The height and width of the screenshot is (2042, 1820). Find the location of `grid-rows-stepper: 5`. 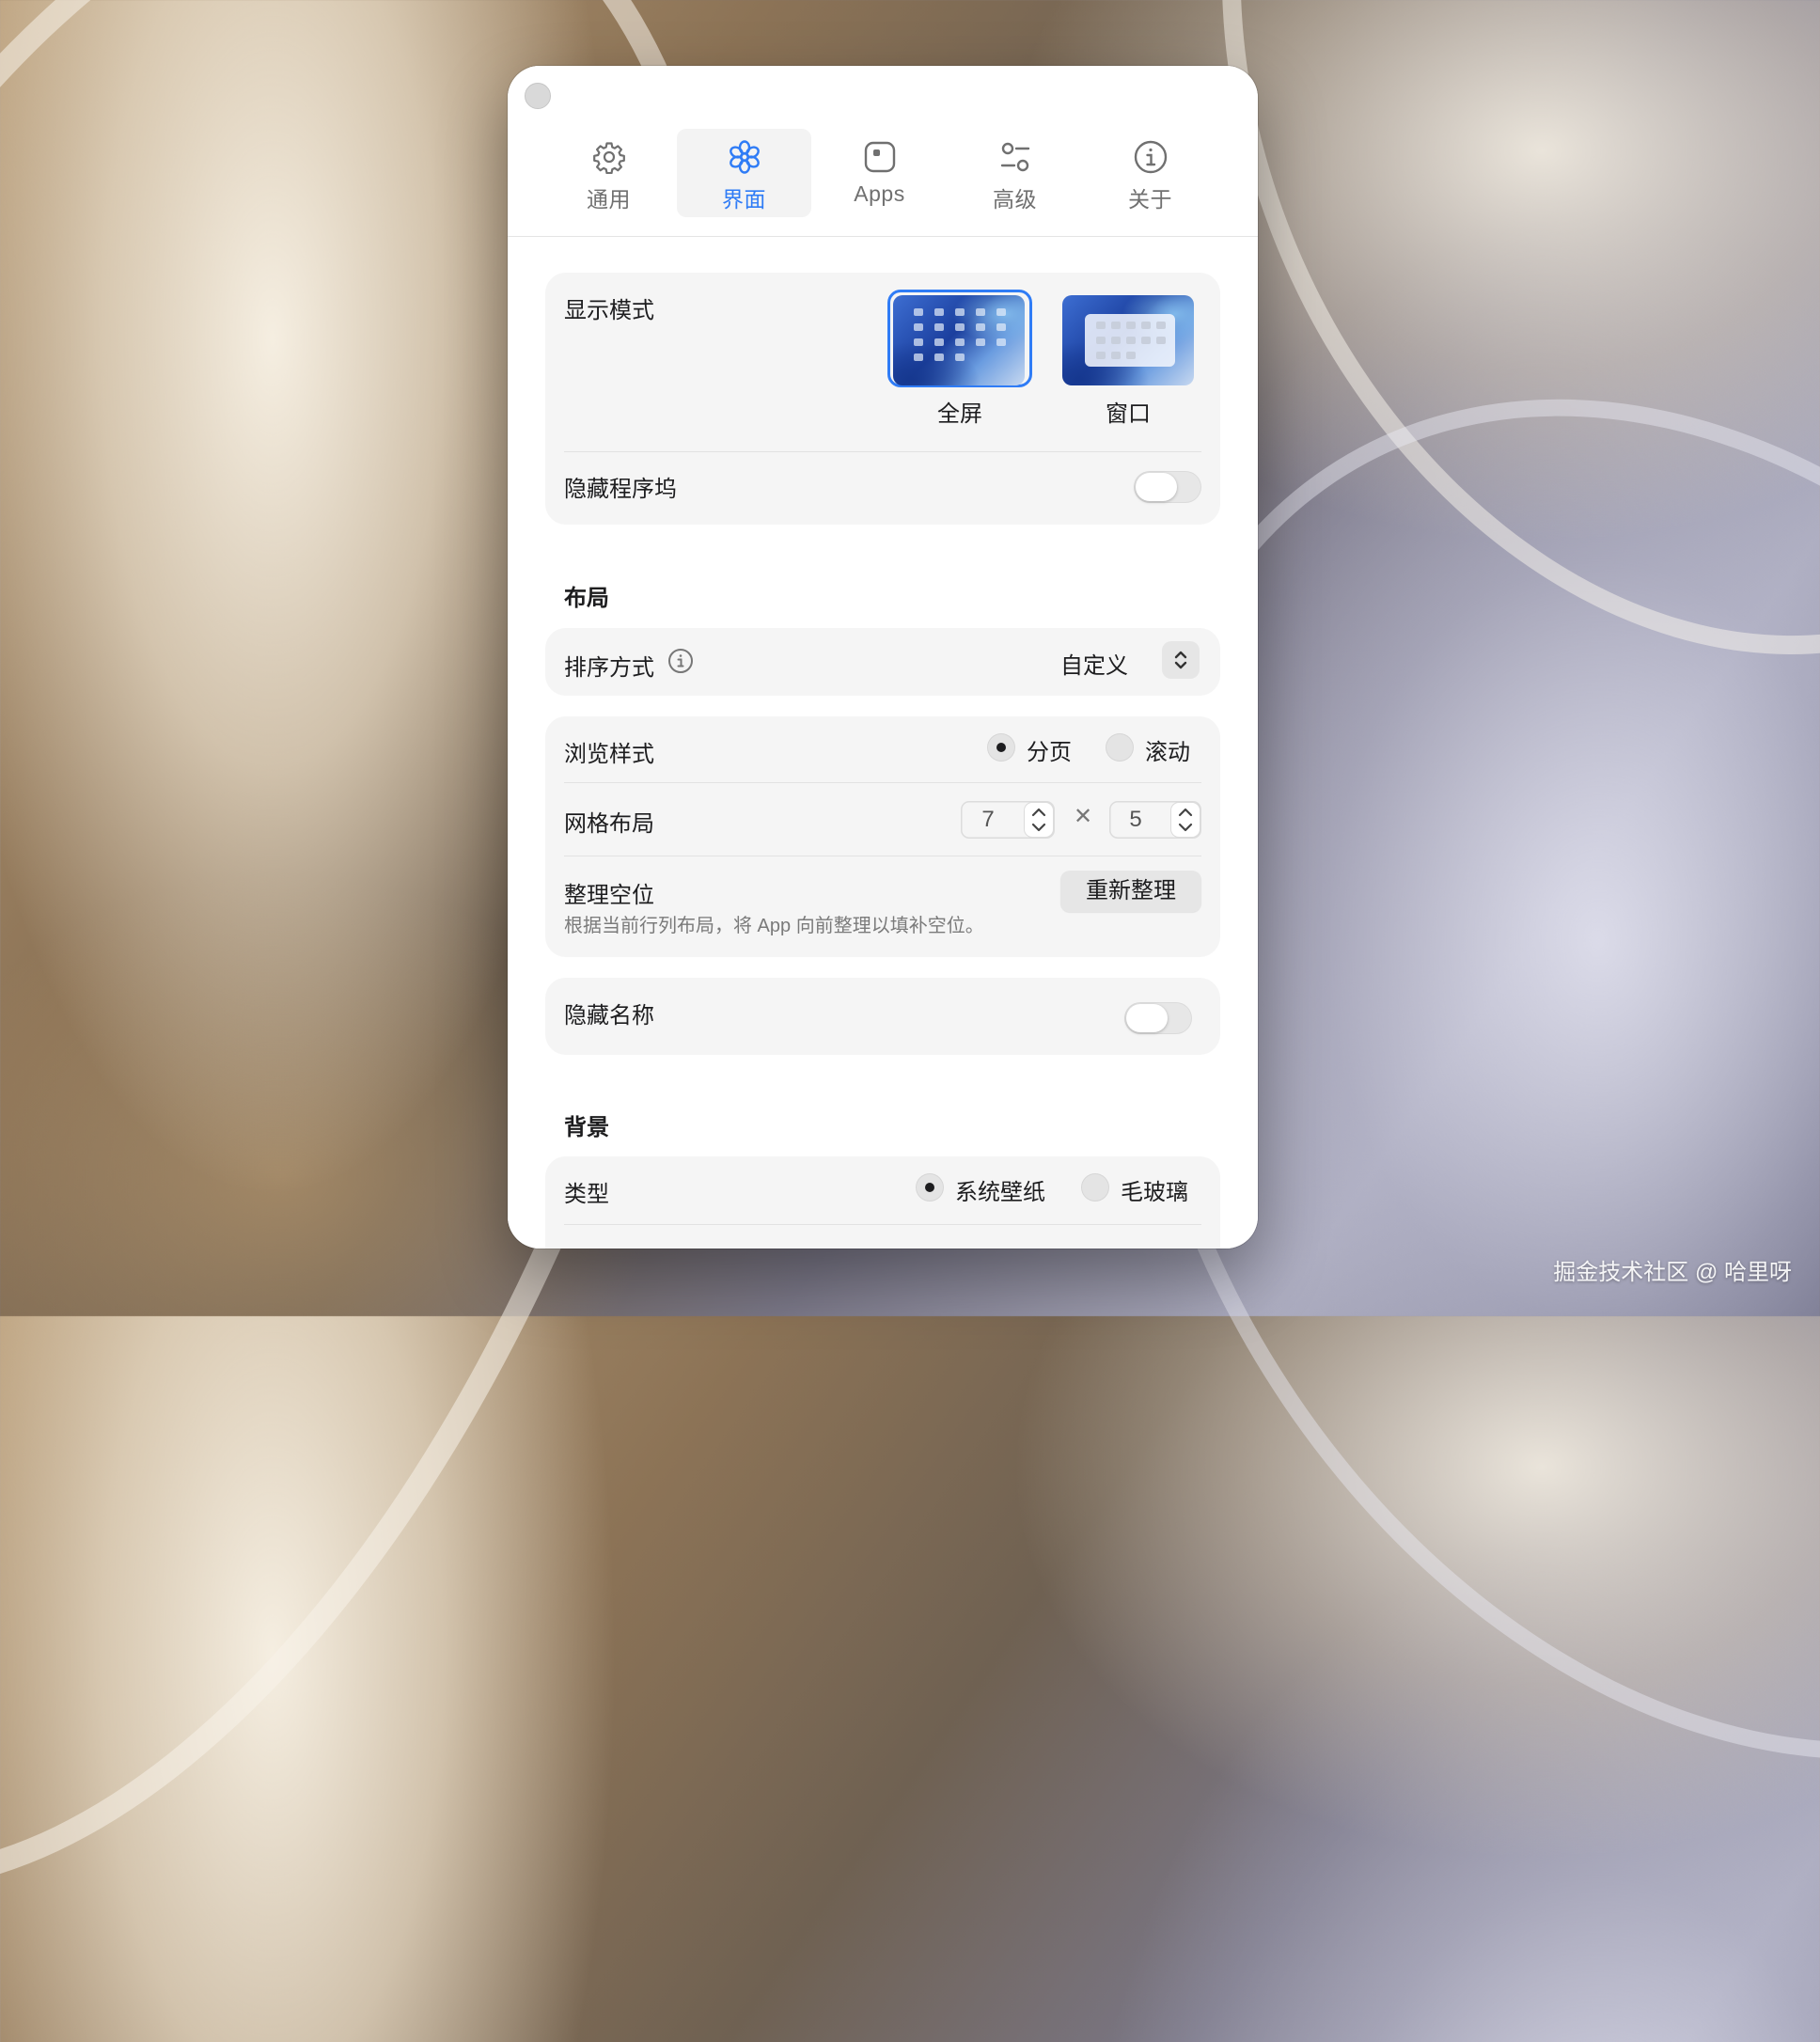

grid-rows-stepper: 5 is located at coordinates (1155, 820).